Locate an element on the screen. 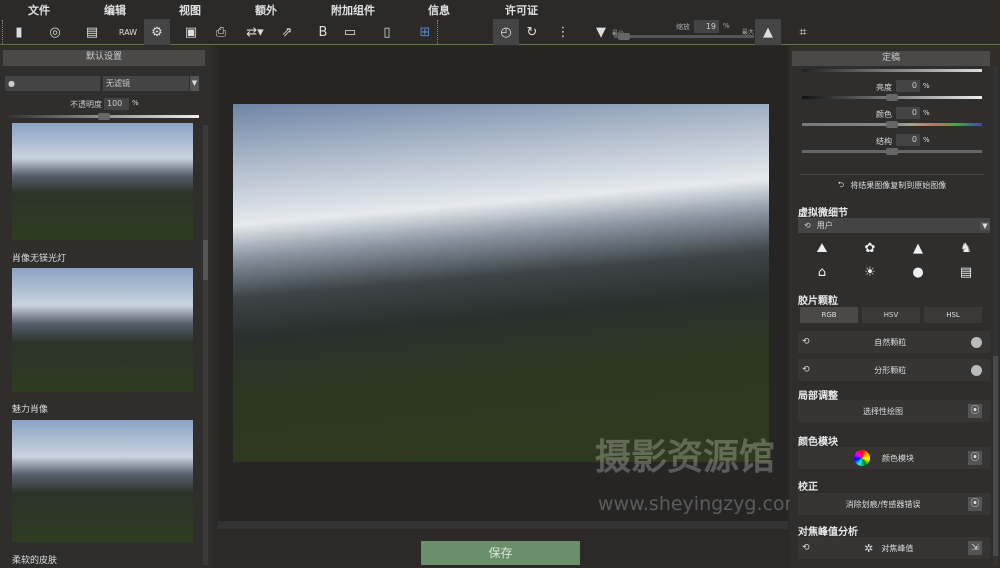 This screenshot has width=1000, height=568. detail-preset-select: ⟲ 用户 ▼ is located at coordinates (894, 225).